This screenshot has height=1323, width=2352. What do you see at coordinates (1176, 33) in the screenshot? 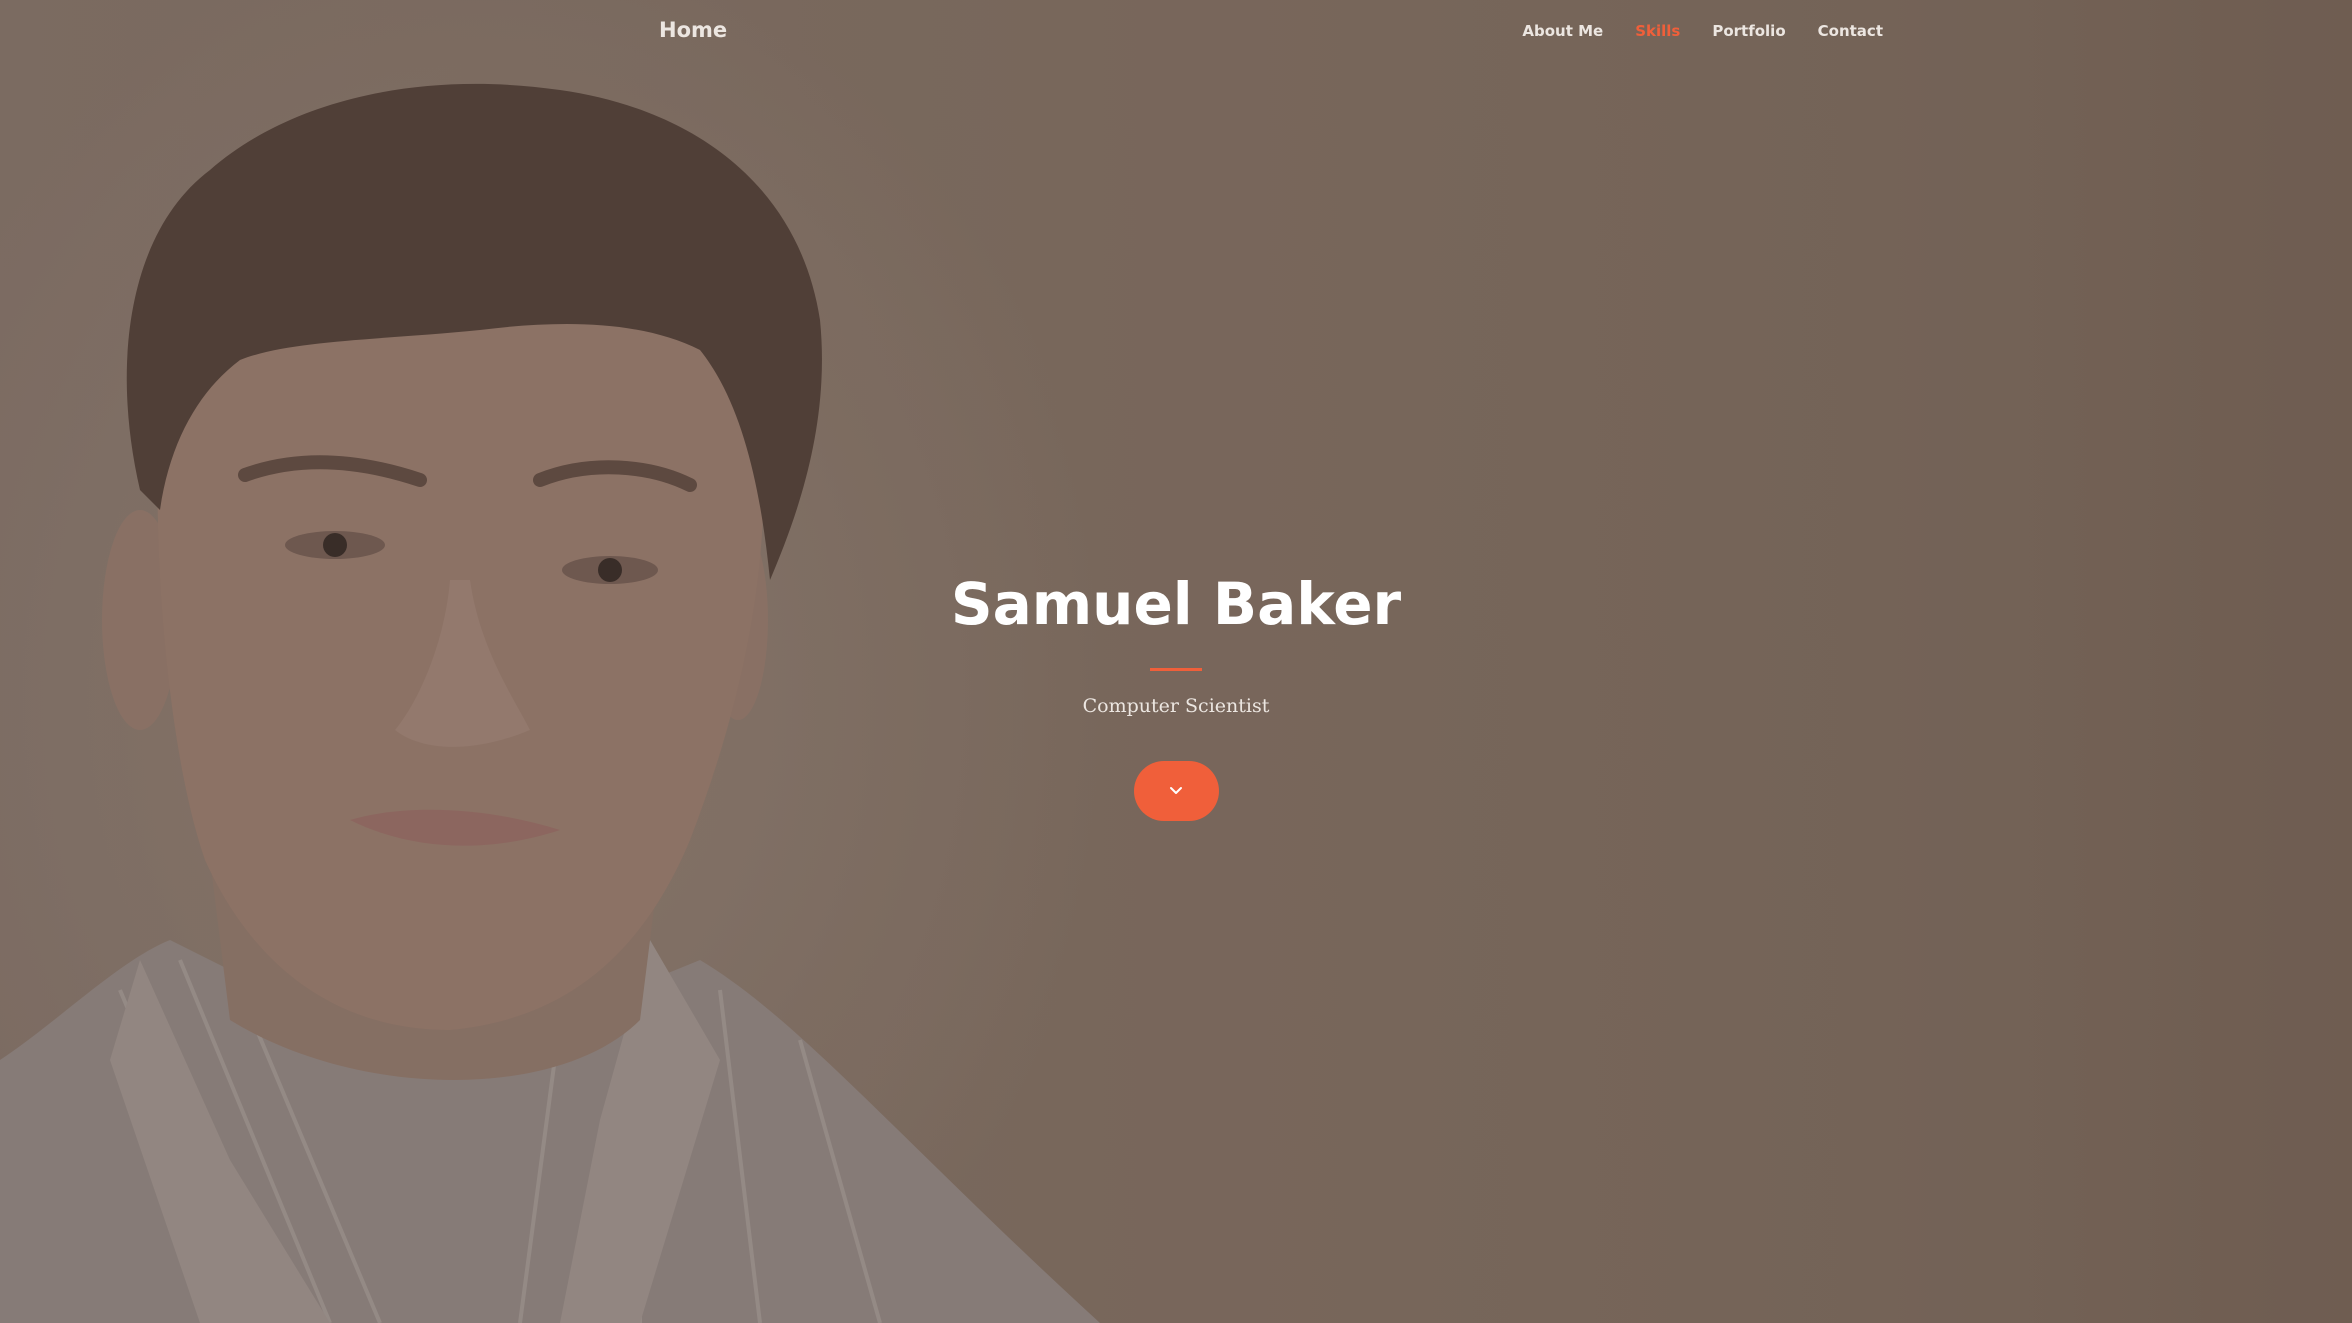
I see `navbar: Home About Me Skills Portfolio Contact` at bounding box center [1176, 33].